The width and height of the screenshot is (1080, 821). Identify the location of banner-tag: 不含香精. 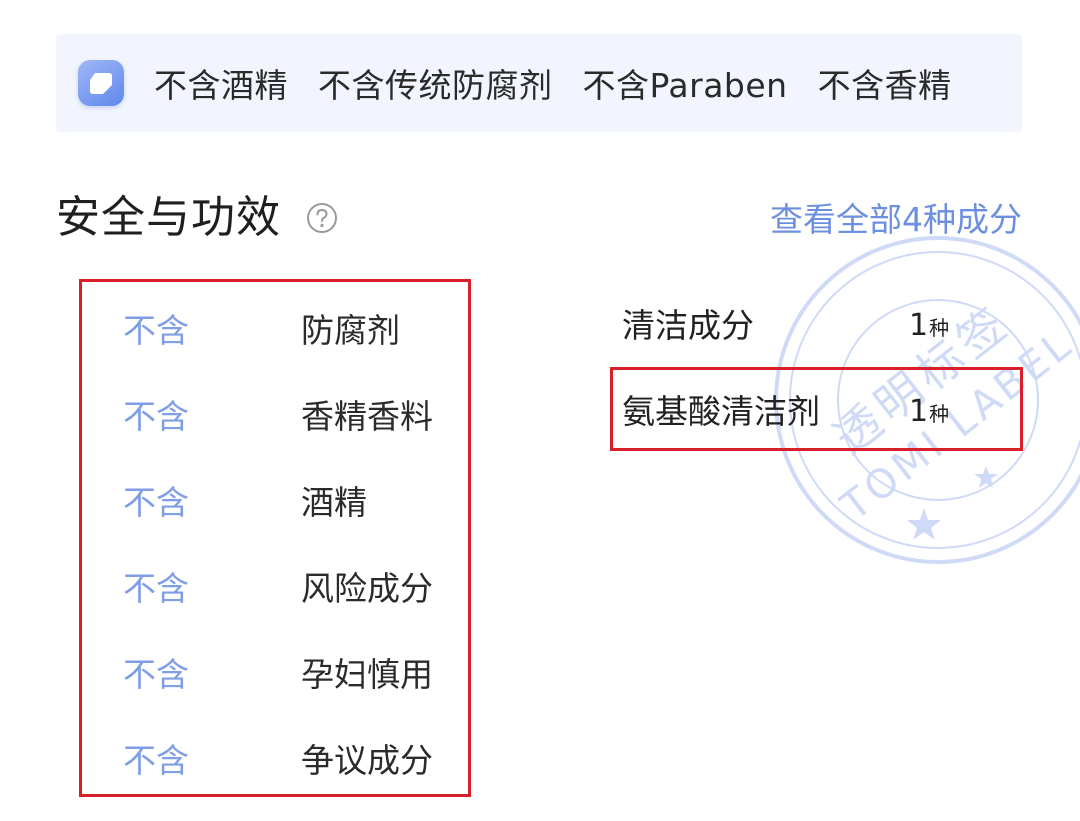
(884, 85).